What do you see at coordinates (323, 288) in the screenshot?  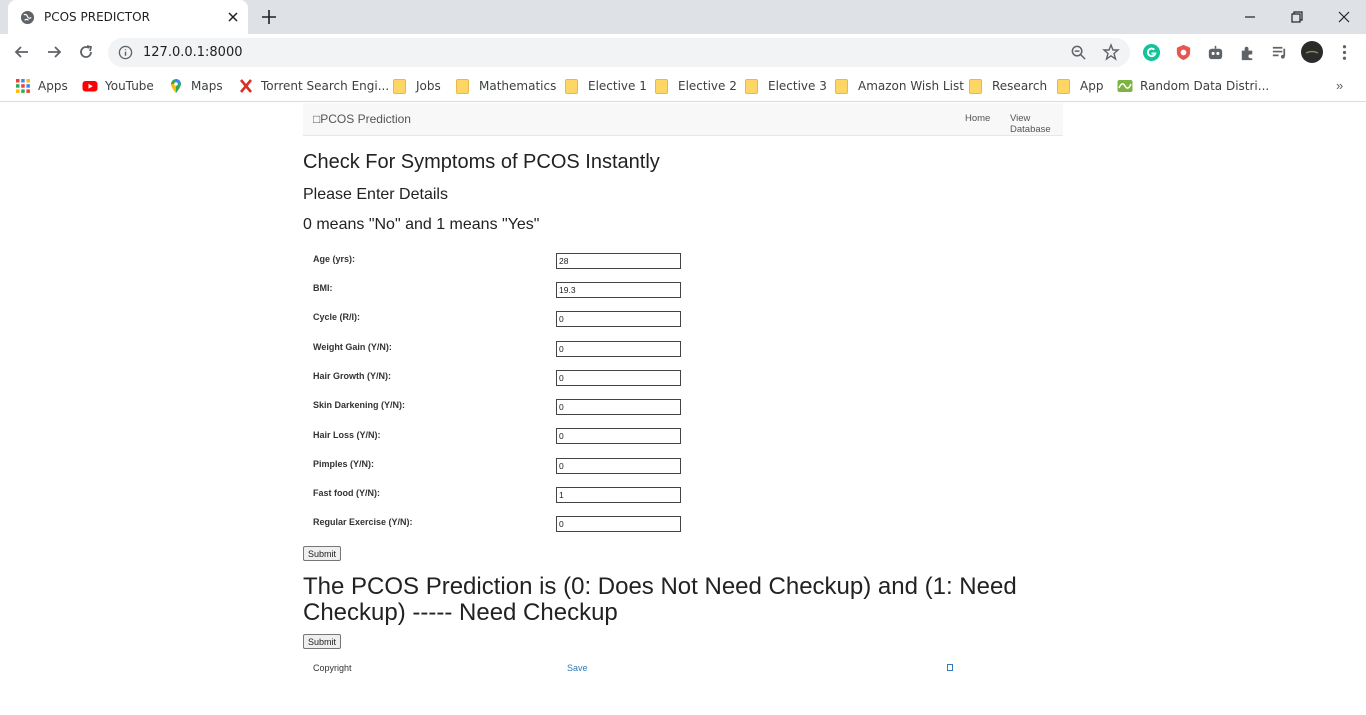 I see `field-label-bmi: BMI:` at bounding box center [323, 288].